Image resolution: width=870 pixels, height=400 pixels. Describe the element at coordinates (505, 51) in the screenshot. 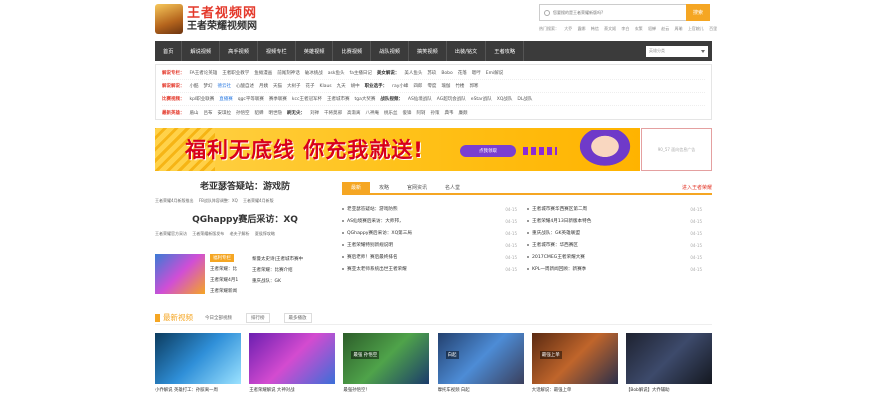

I see `nav-guides: 王者攻略` at that location.